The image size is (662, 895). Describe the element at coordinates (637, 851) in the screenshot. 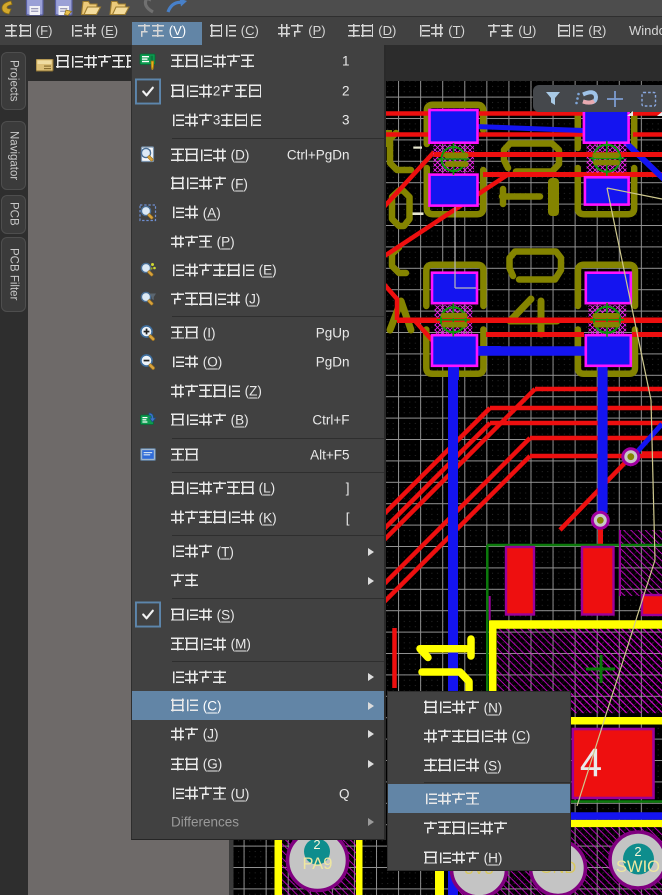

I see `svg-text: 2` at that location.